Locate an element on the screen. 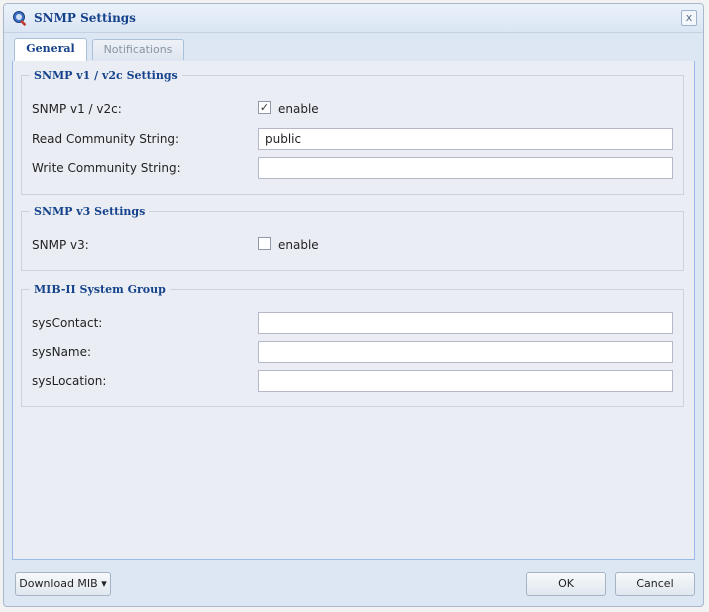  sys-name-label: sysName: is located at coordinates (62, 352).